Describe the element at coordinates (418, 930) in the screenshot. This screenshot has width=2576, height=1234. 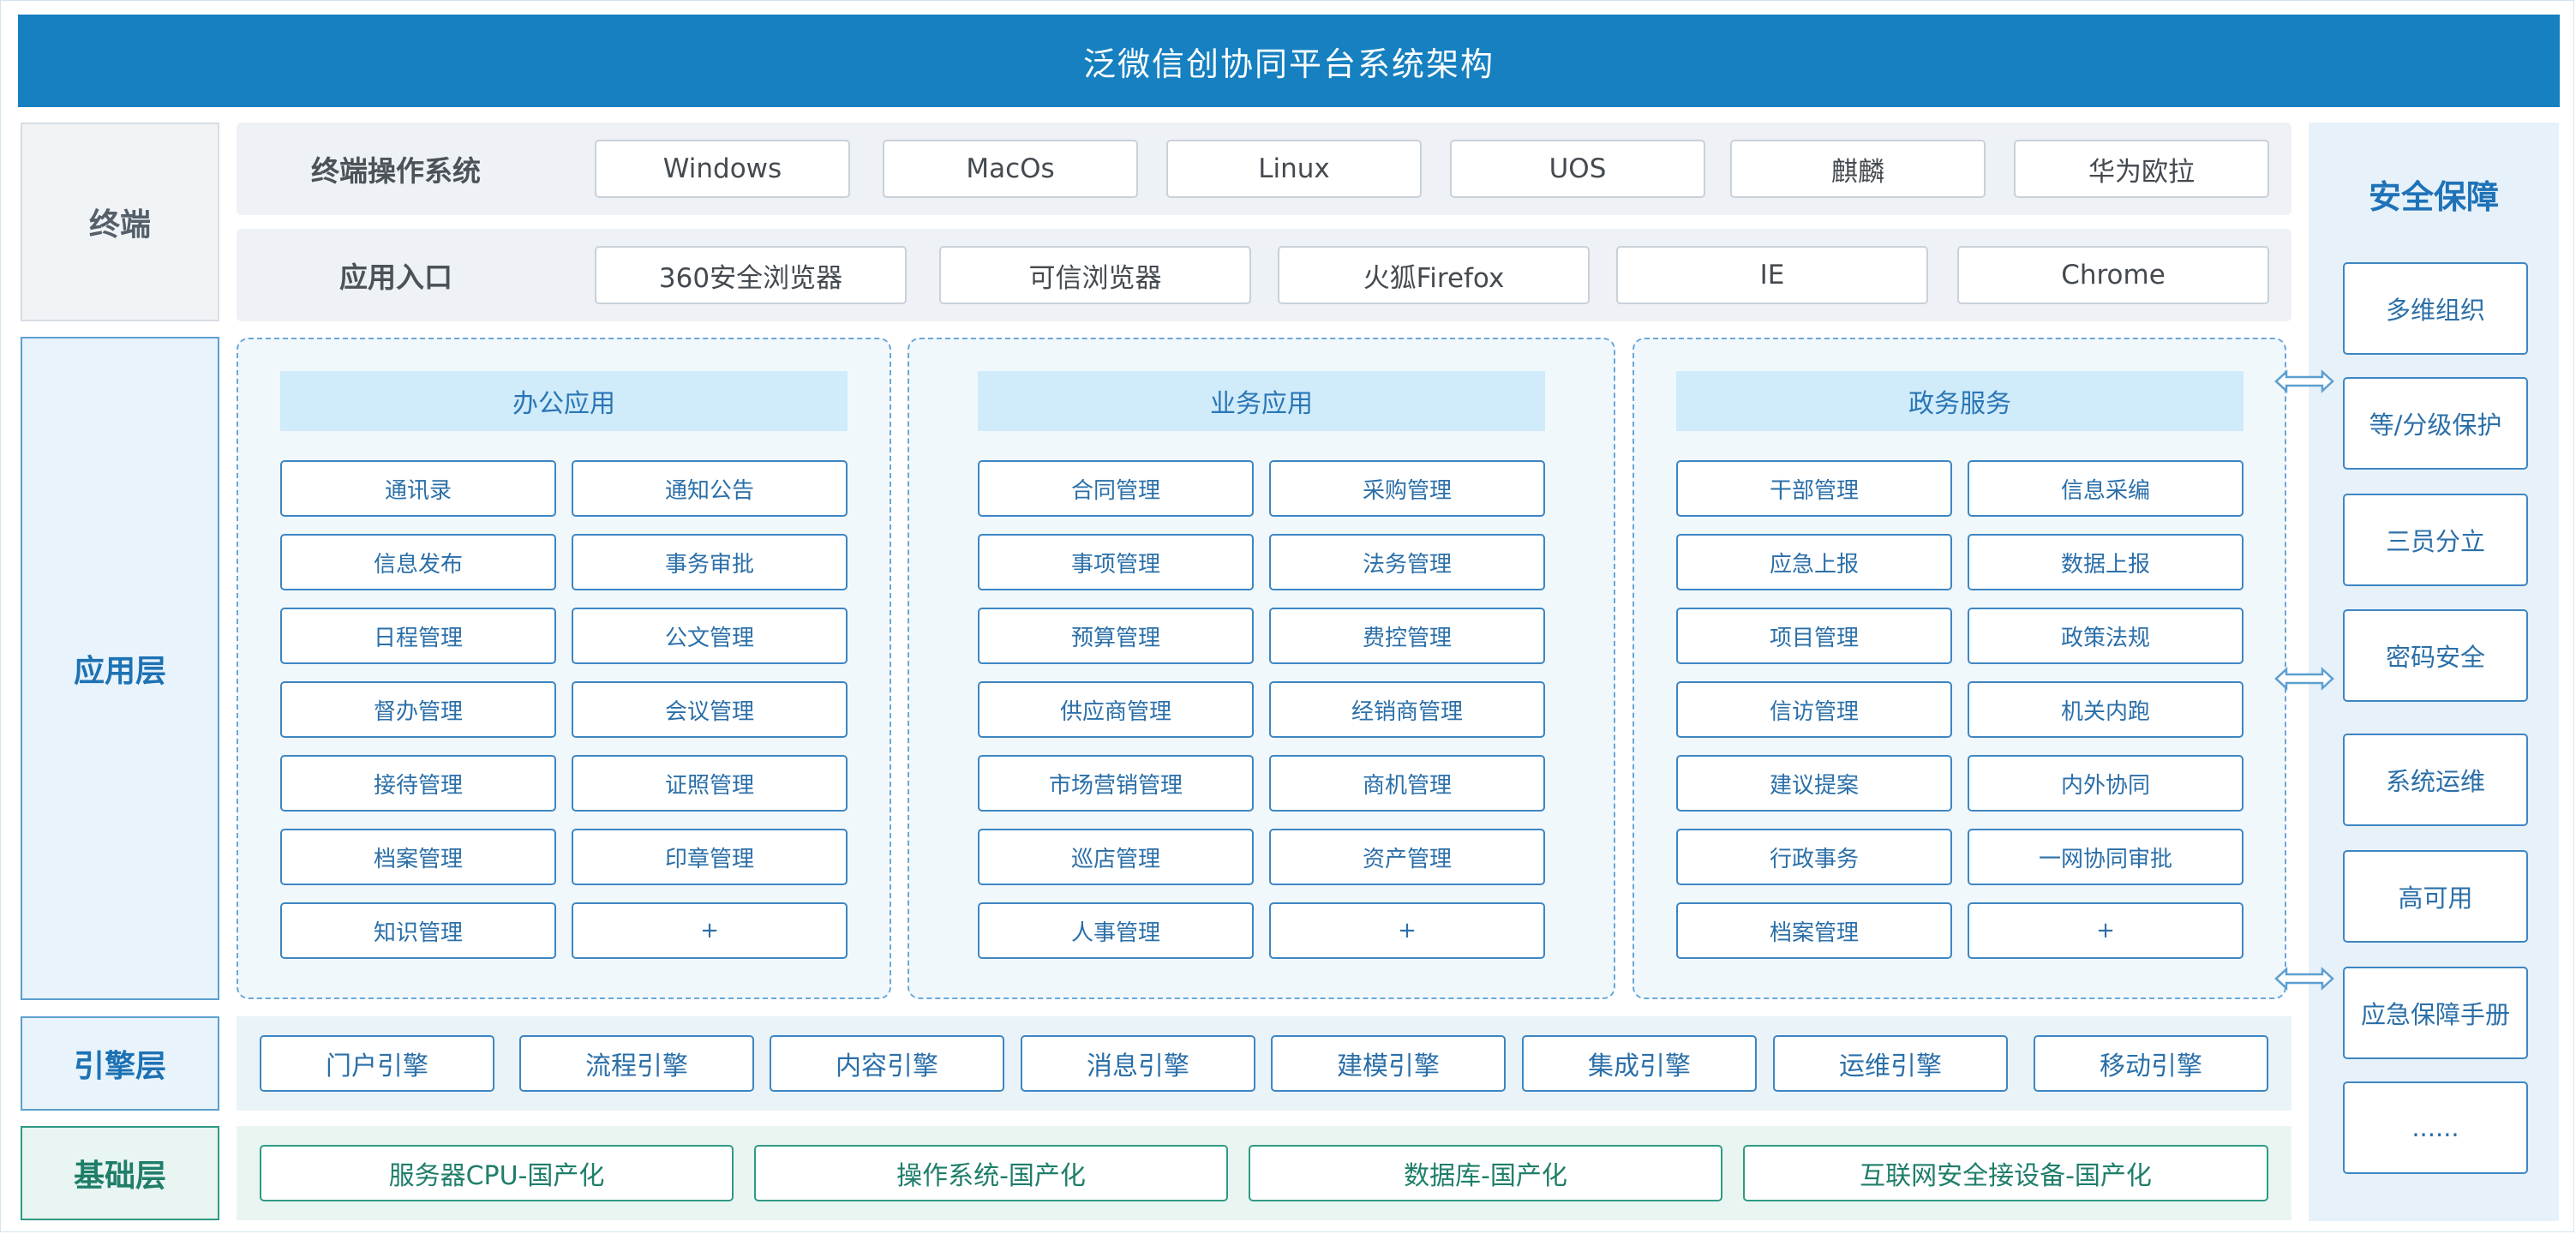
I see `app-module: 知识管理` at that location.